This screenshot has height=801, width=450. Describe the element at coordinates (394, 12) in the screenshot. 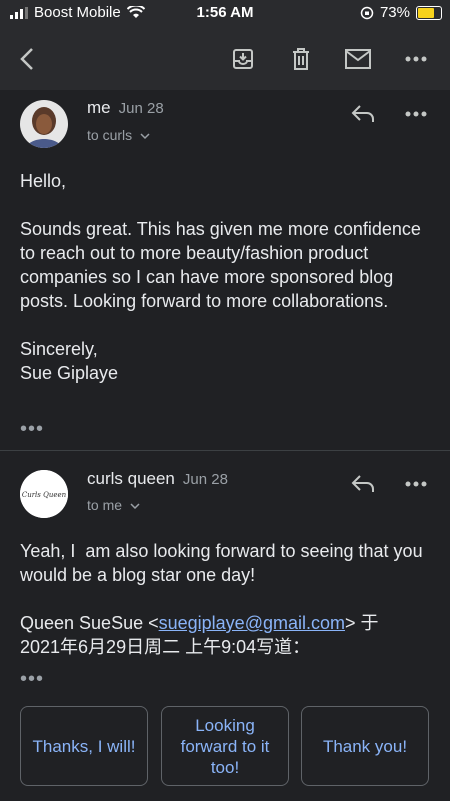

I see `battery-percent: 73%` at that location.